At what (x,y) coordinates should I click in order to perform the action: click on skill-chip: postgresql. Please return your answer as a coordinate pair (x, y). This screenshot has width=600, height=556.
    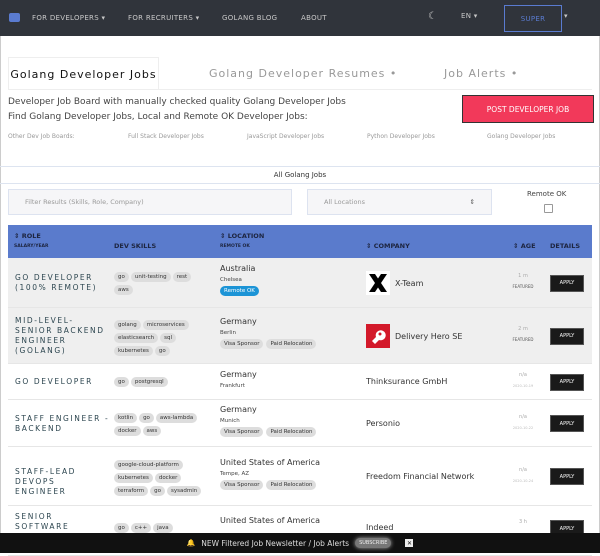
    Looking at the image, I should click on (149, 381).